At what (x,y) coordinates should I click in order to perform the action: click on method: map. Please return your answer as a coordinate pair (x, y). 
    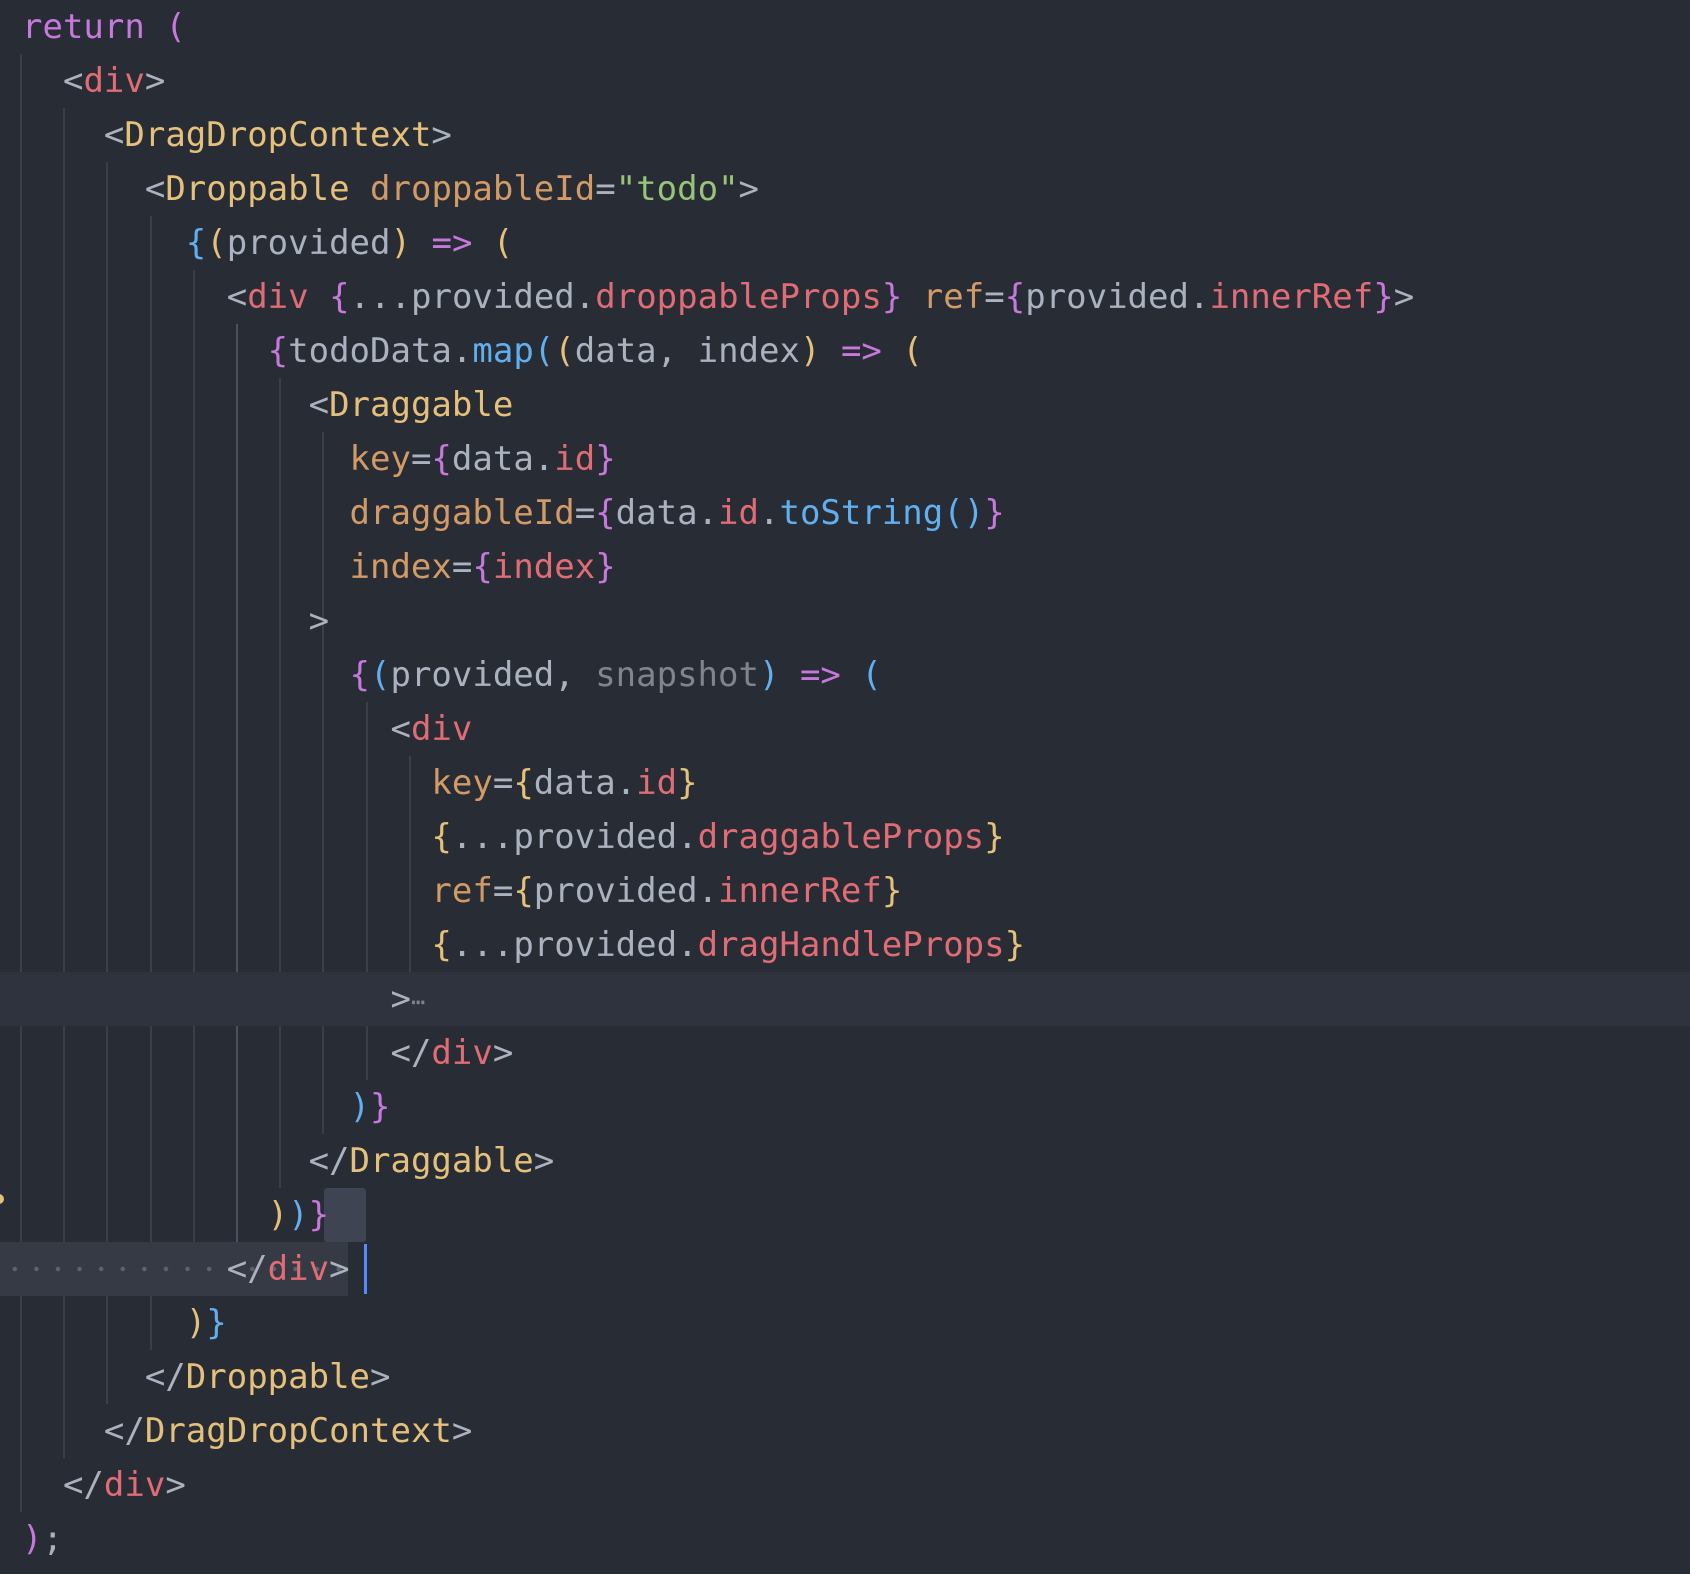
    Looking at the image, I should click on (503, 351).